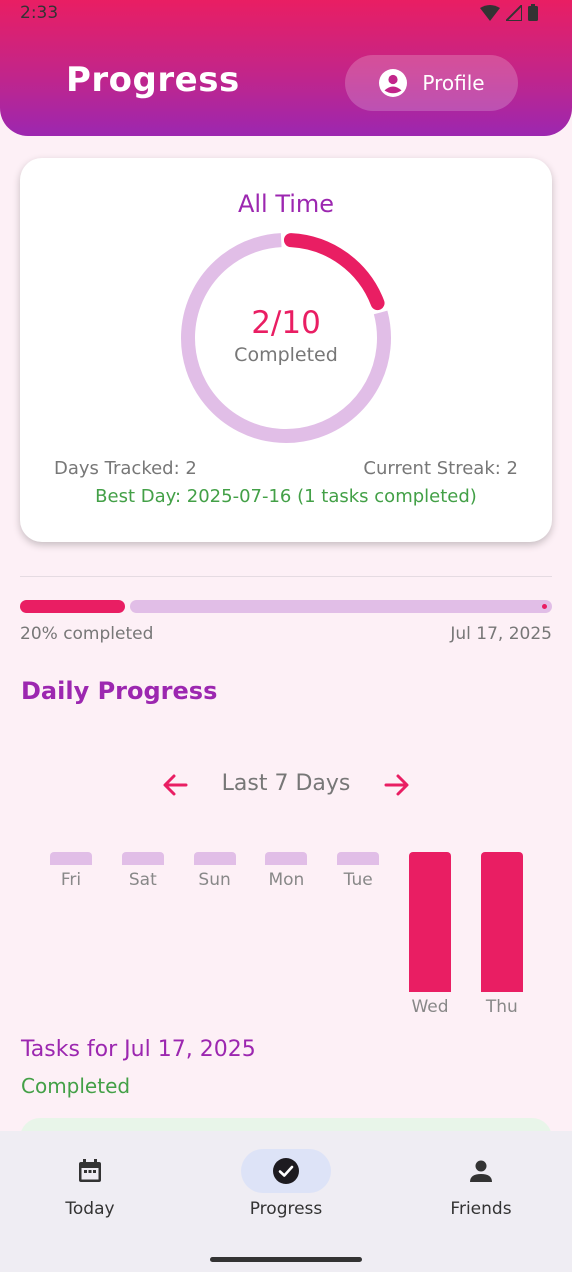  What do you see at coordinates (501, 922) in the screenshot?
I see `day-bar-thu` at bounding box center [501, 922].